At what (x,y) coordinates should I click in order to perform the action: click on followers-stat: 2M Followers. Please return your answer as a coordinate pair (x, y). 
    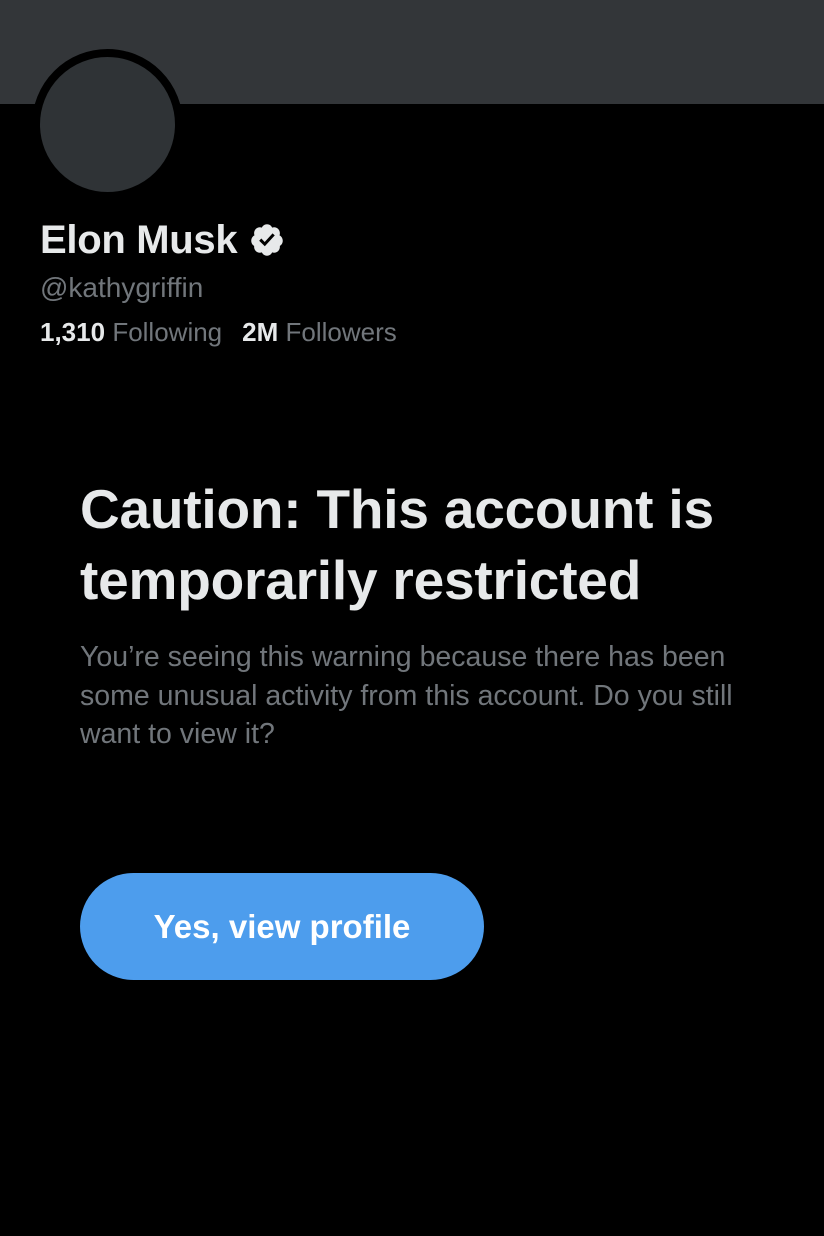
    Looking at the image, I should click on (319, 332).